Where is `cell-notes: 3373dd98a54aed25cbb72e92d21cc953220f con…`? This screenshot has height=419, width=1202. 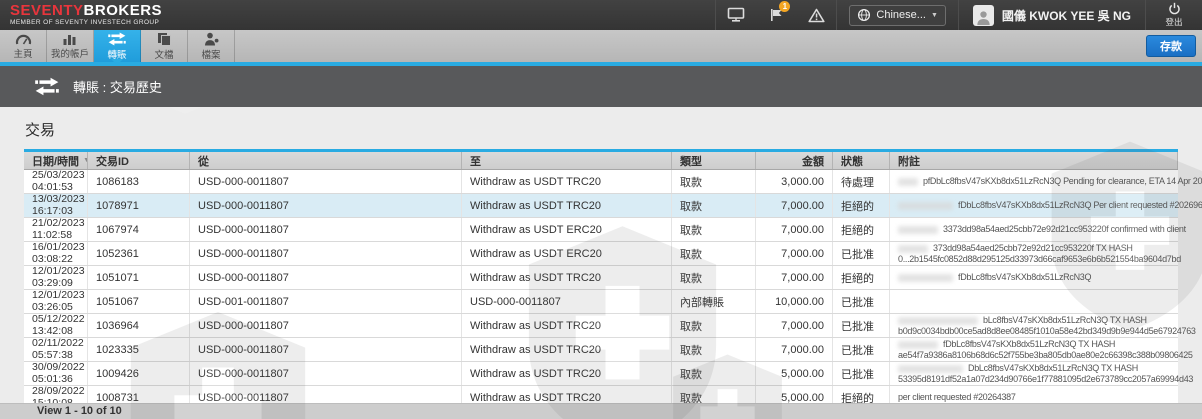 cell-notes: 3373dd98a54aed25cbb72e92d21cc953220f con… is located at coordinates (1038, 229).